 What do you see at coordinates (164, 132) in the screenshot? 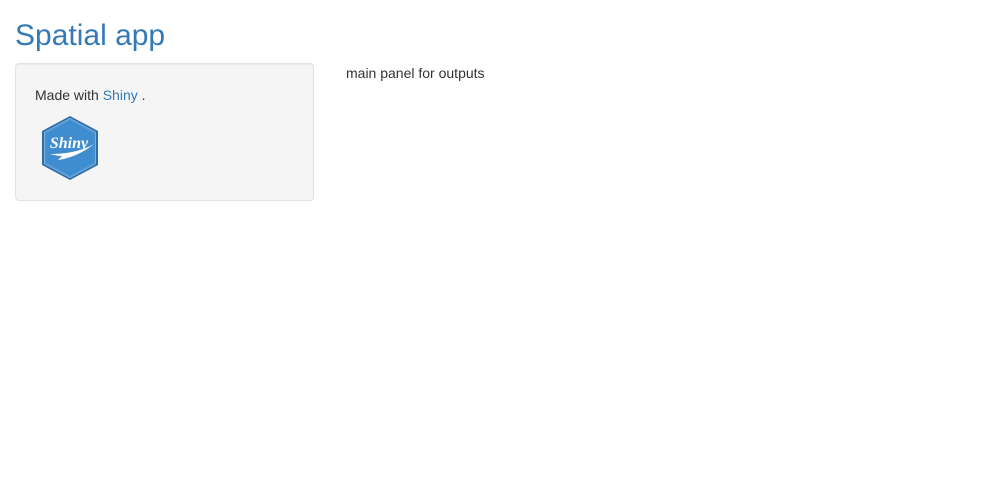
I see `sidebar-panel: Made with Shiny . Shiny` at bounding box center [164, 132].